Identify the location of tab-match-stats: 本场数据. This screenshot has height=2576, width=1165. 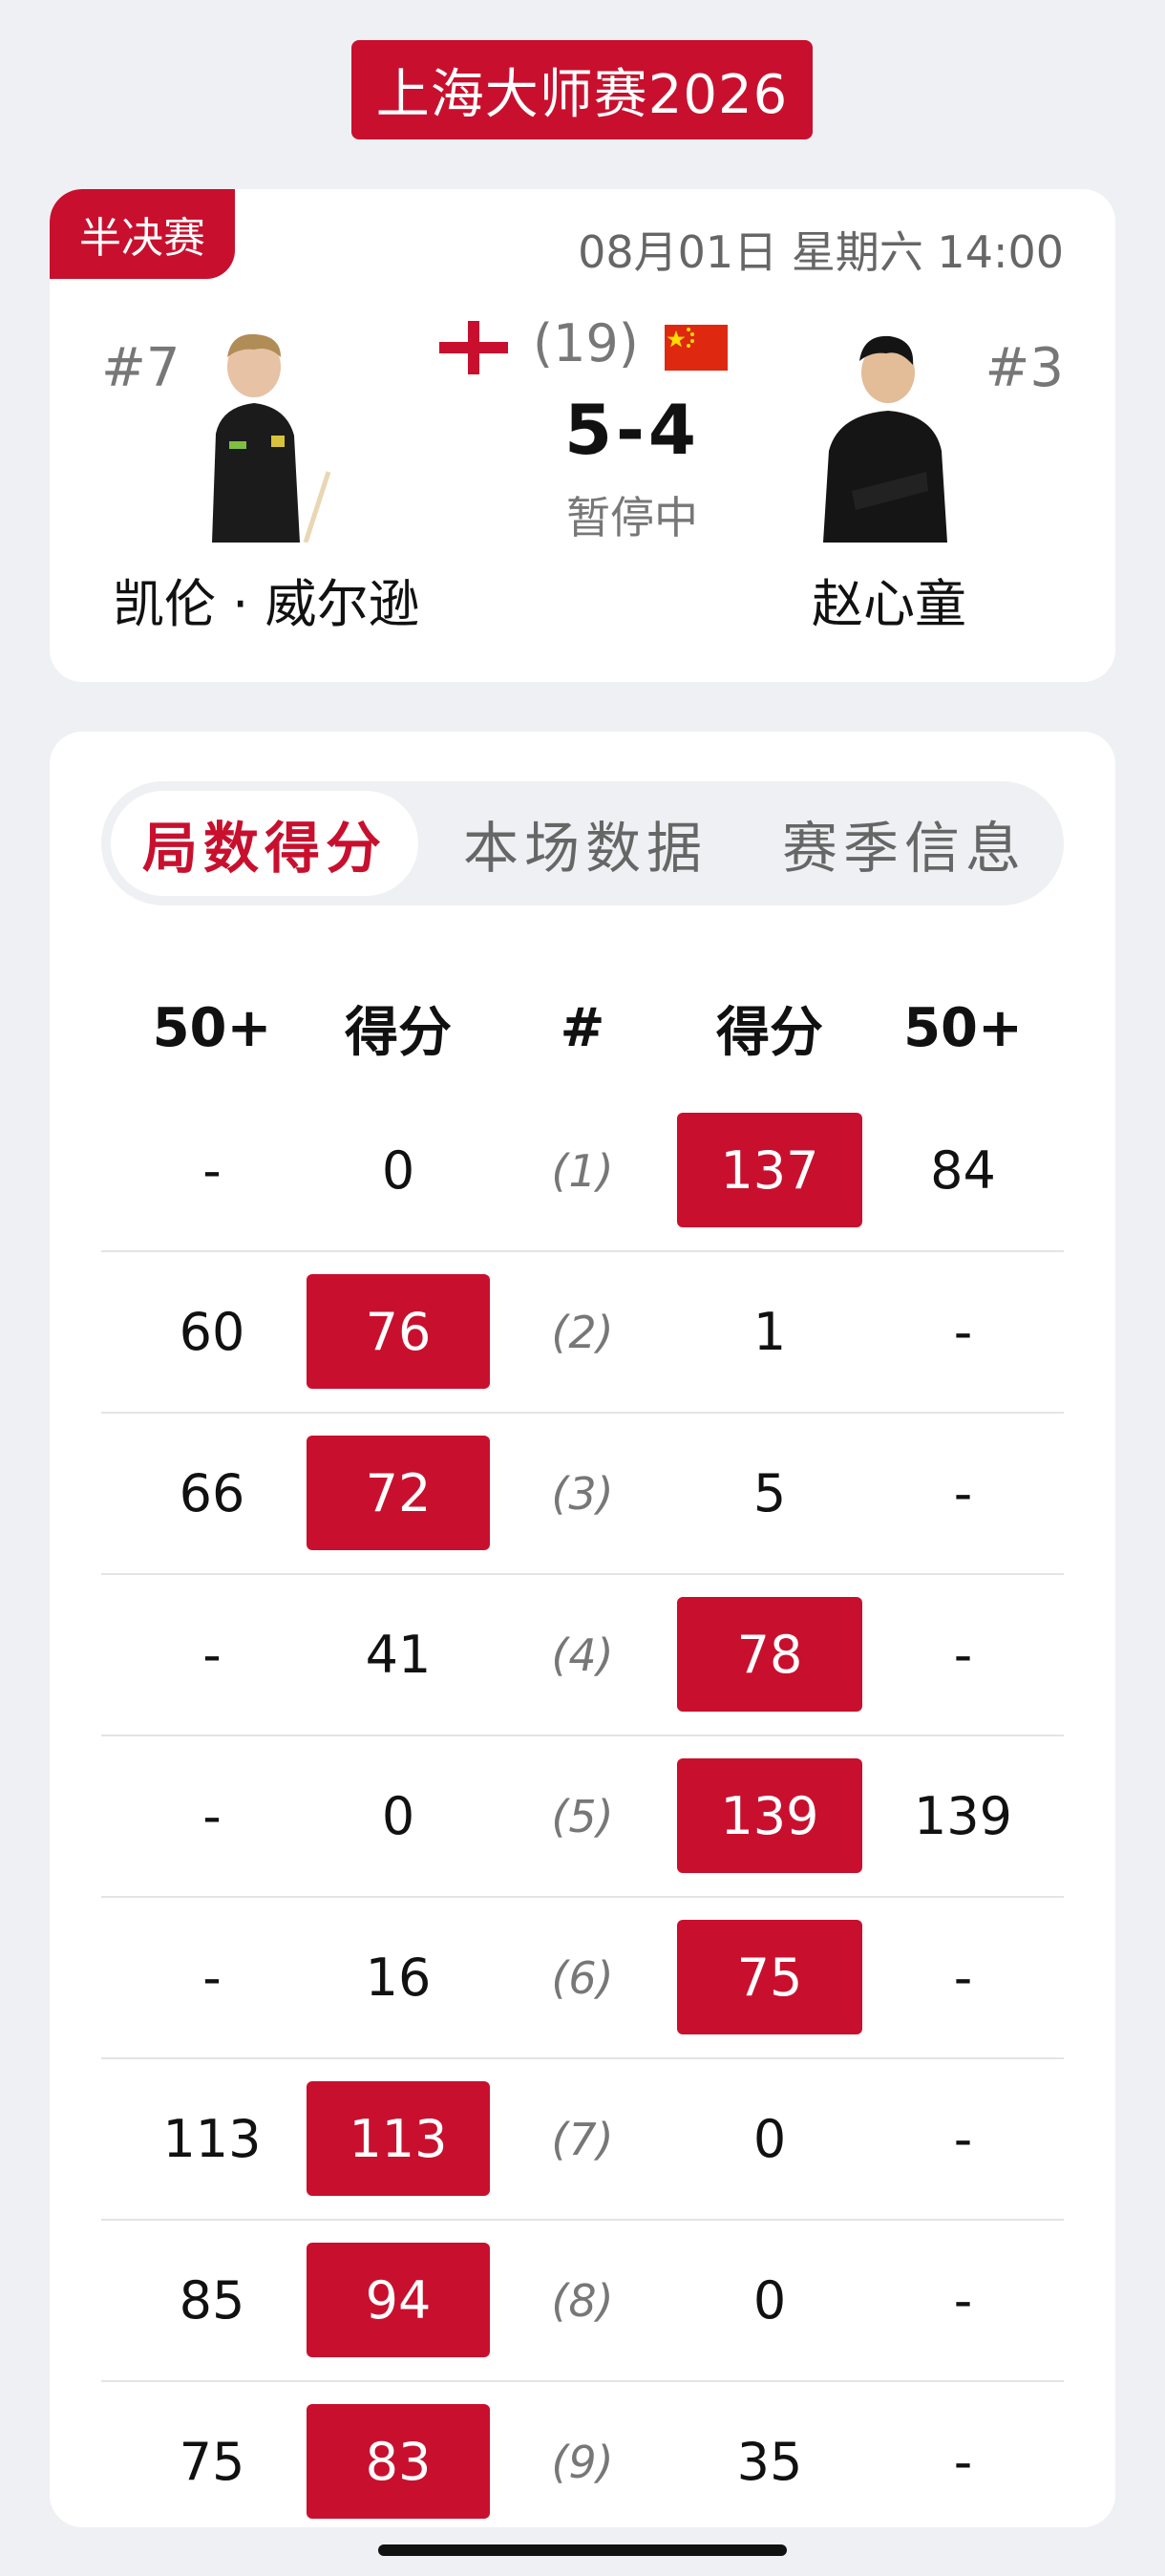
(586, 843).